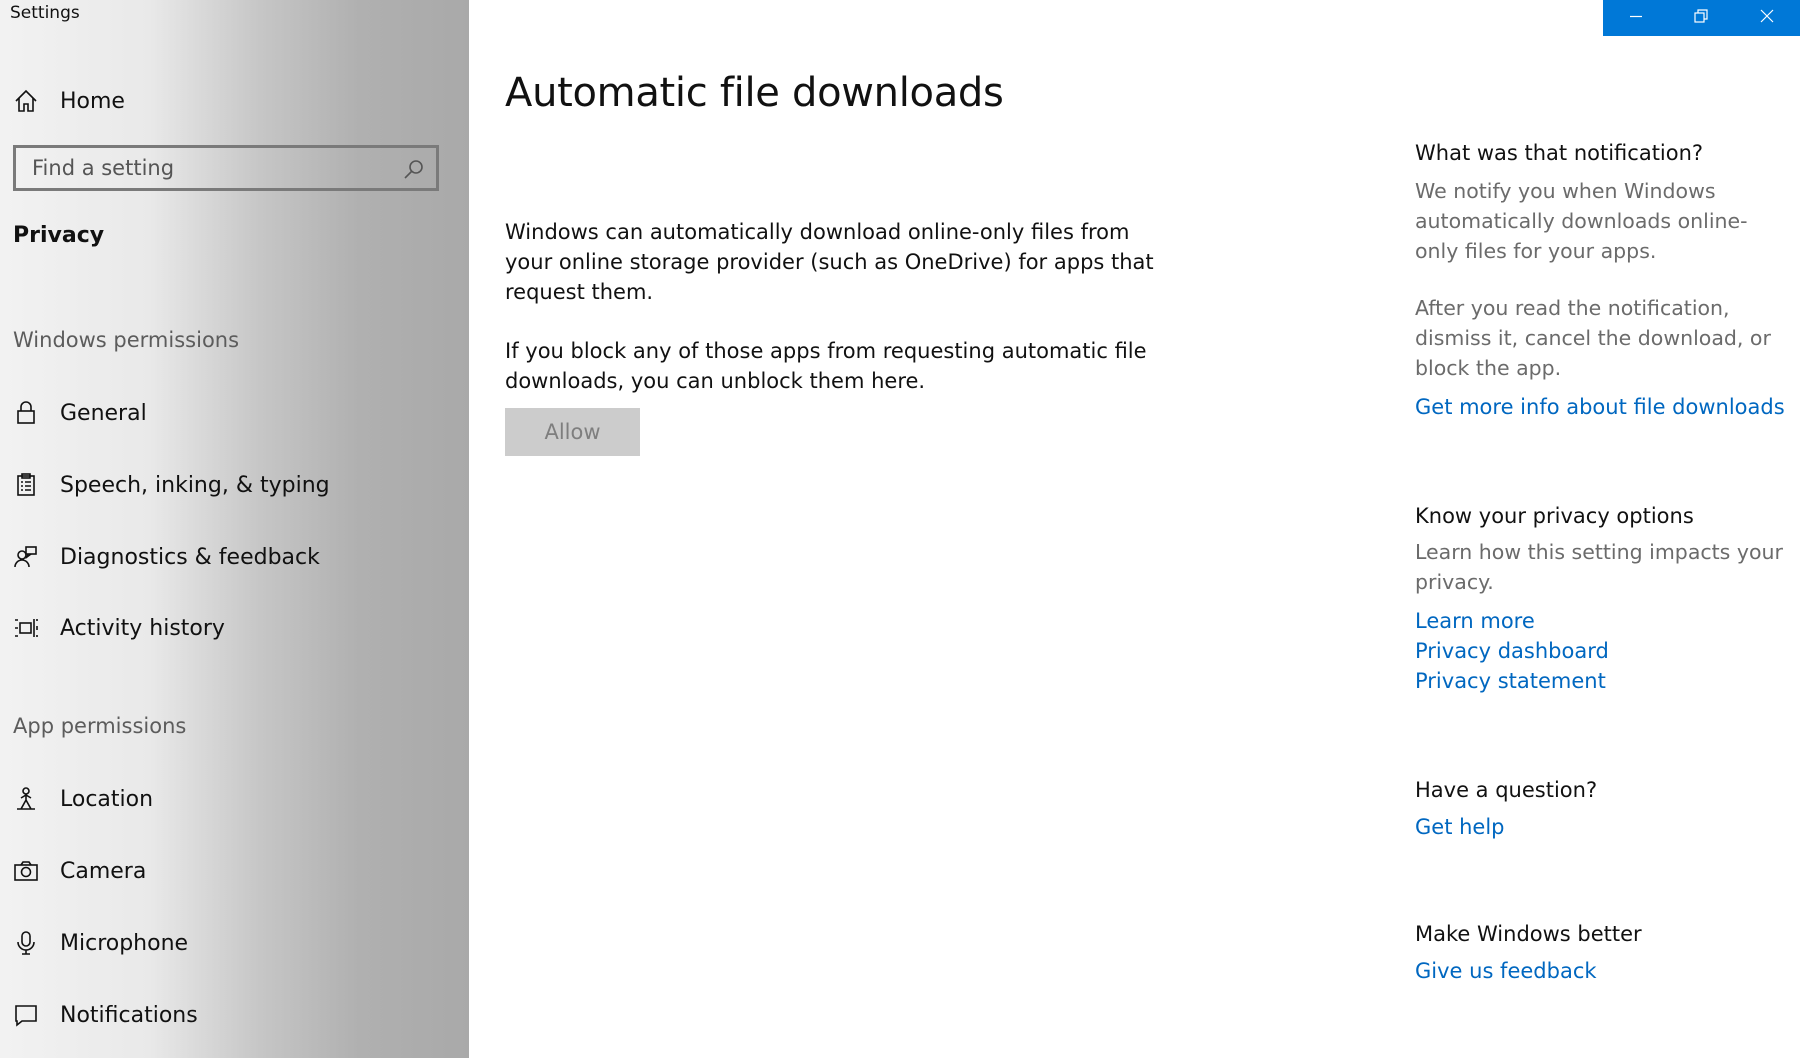 The image size is (1800, 1058). I want to click on sidebar-item-activity-history: Activity history, so click(234, 628).